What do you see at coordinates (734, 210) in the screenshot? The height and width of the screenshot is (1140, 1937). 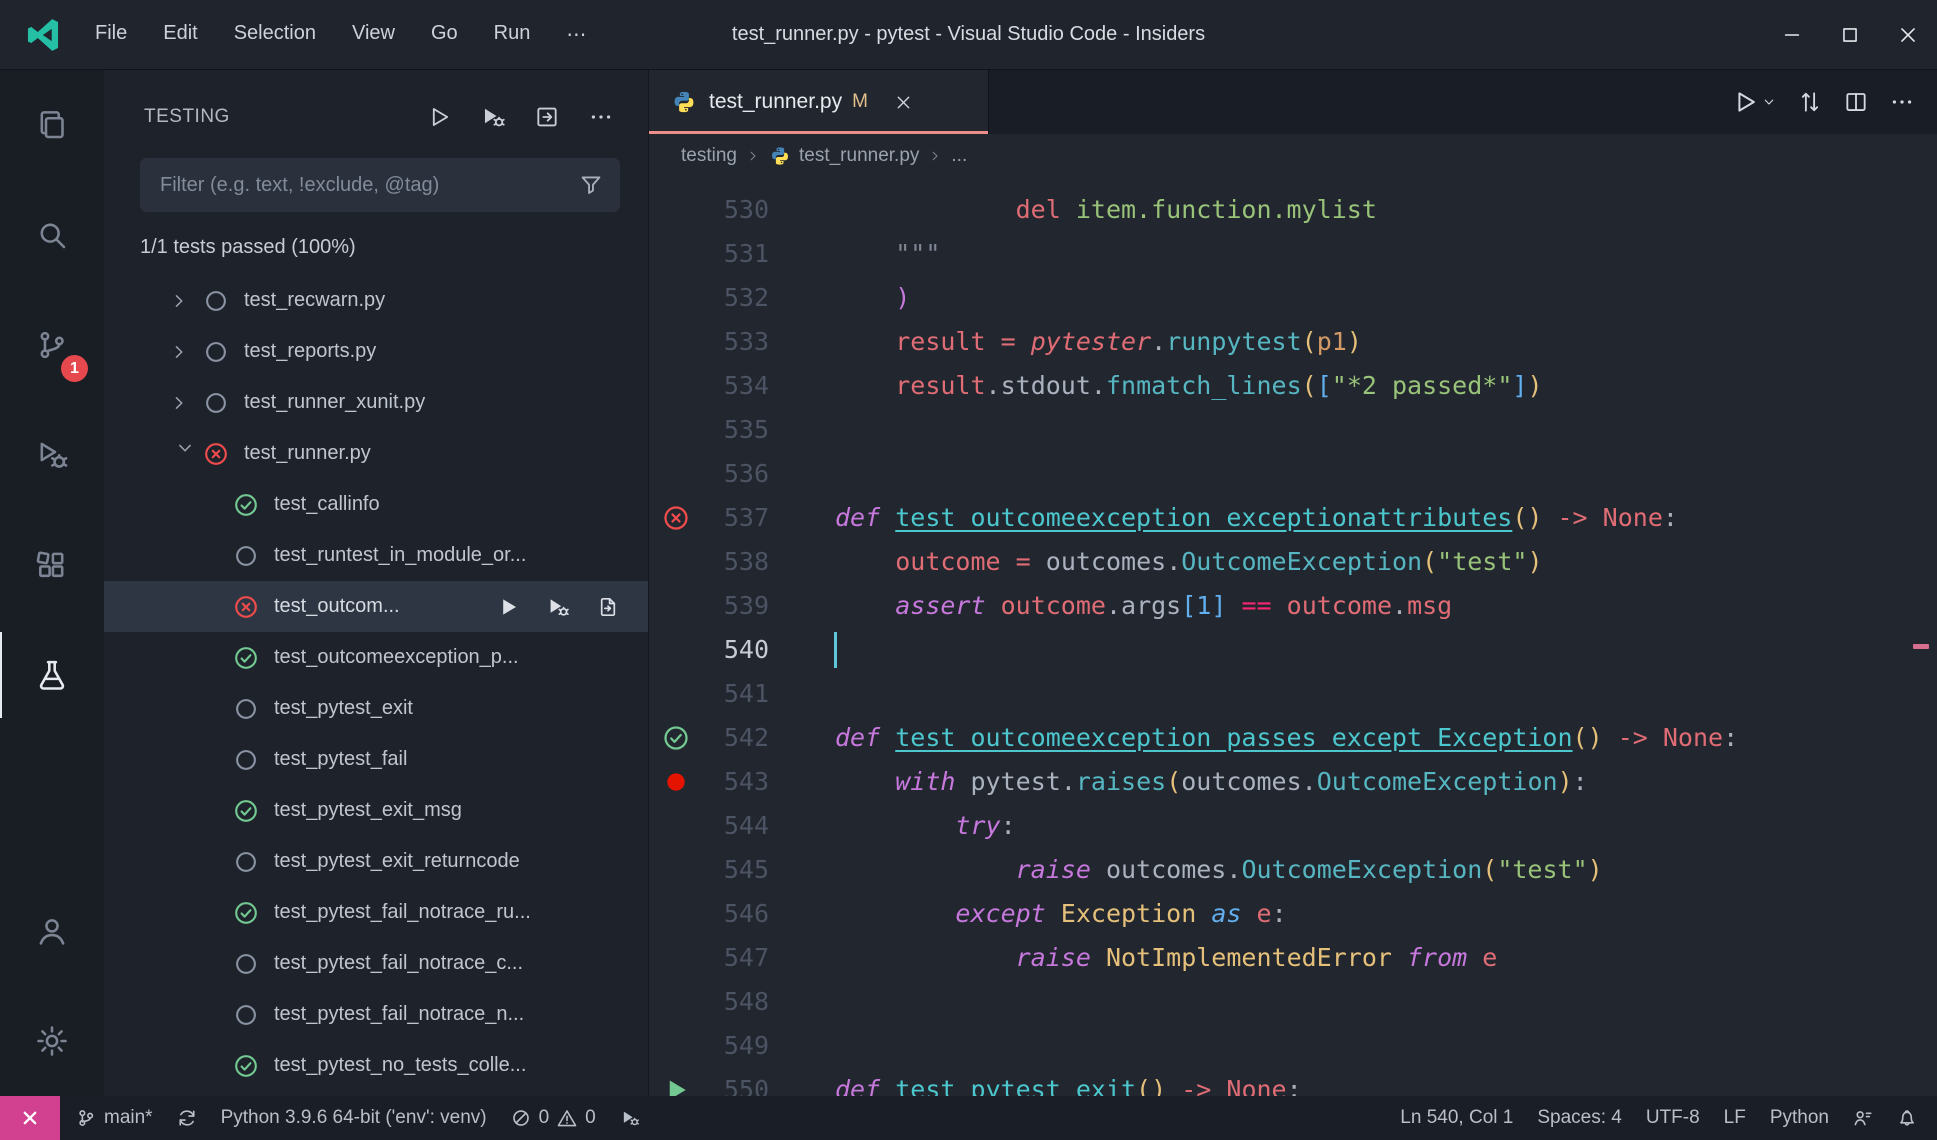 I see `line-number: 530` at bounding box center [734, 210].